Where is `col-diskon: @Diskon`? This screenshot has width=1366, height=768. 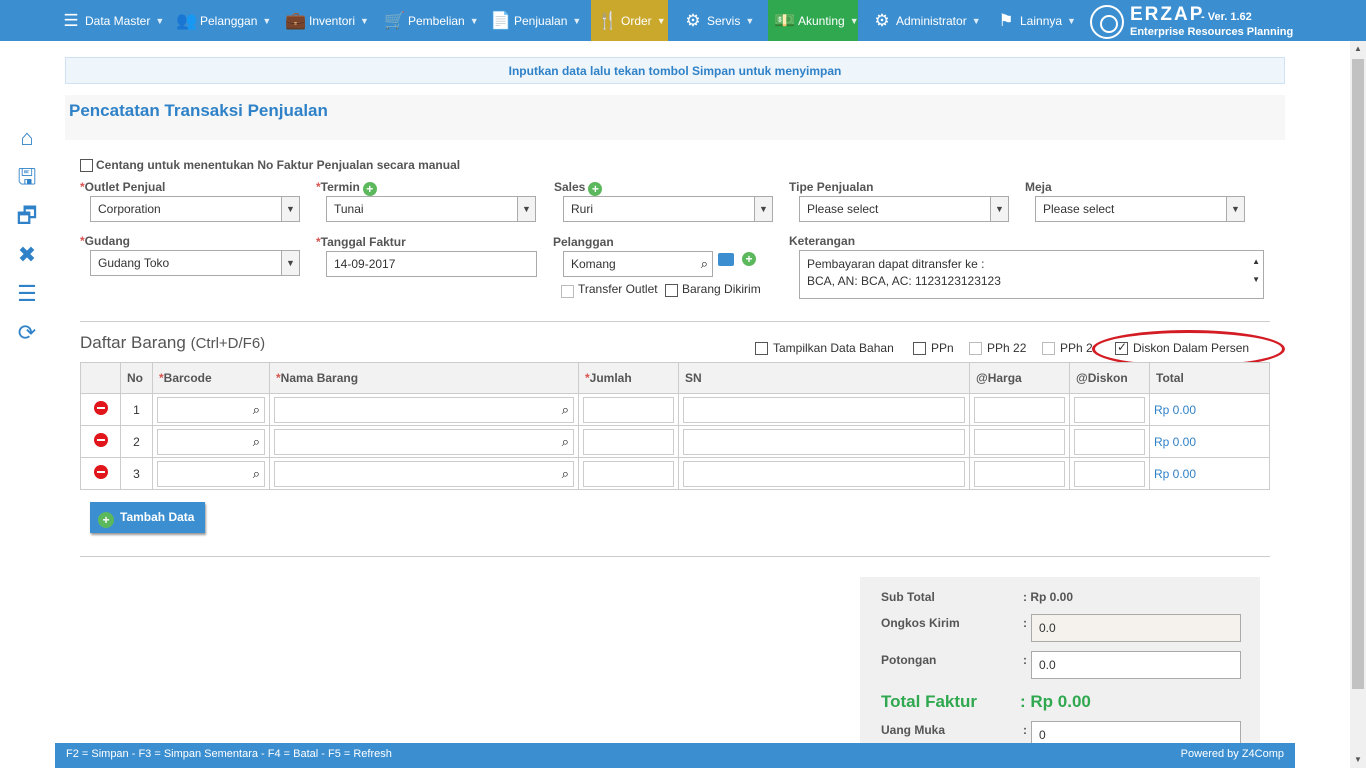
col-diskon: @Diskon is located at coordinates (1109, 378).